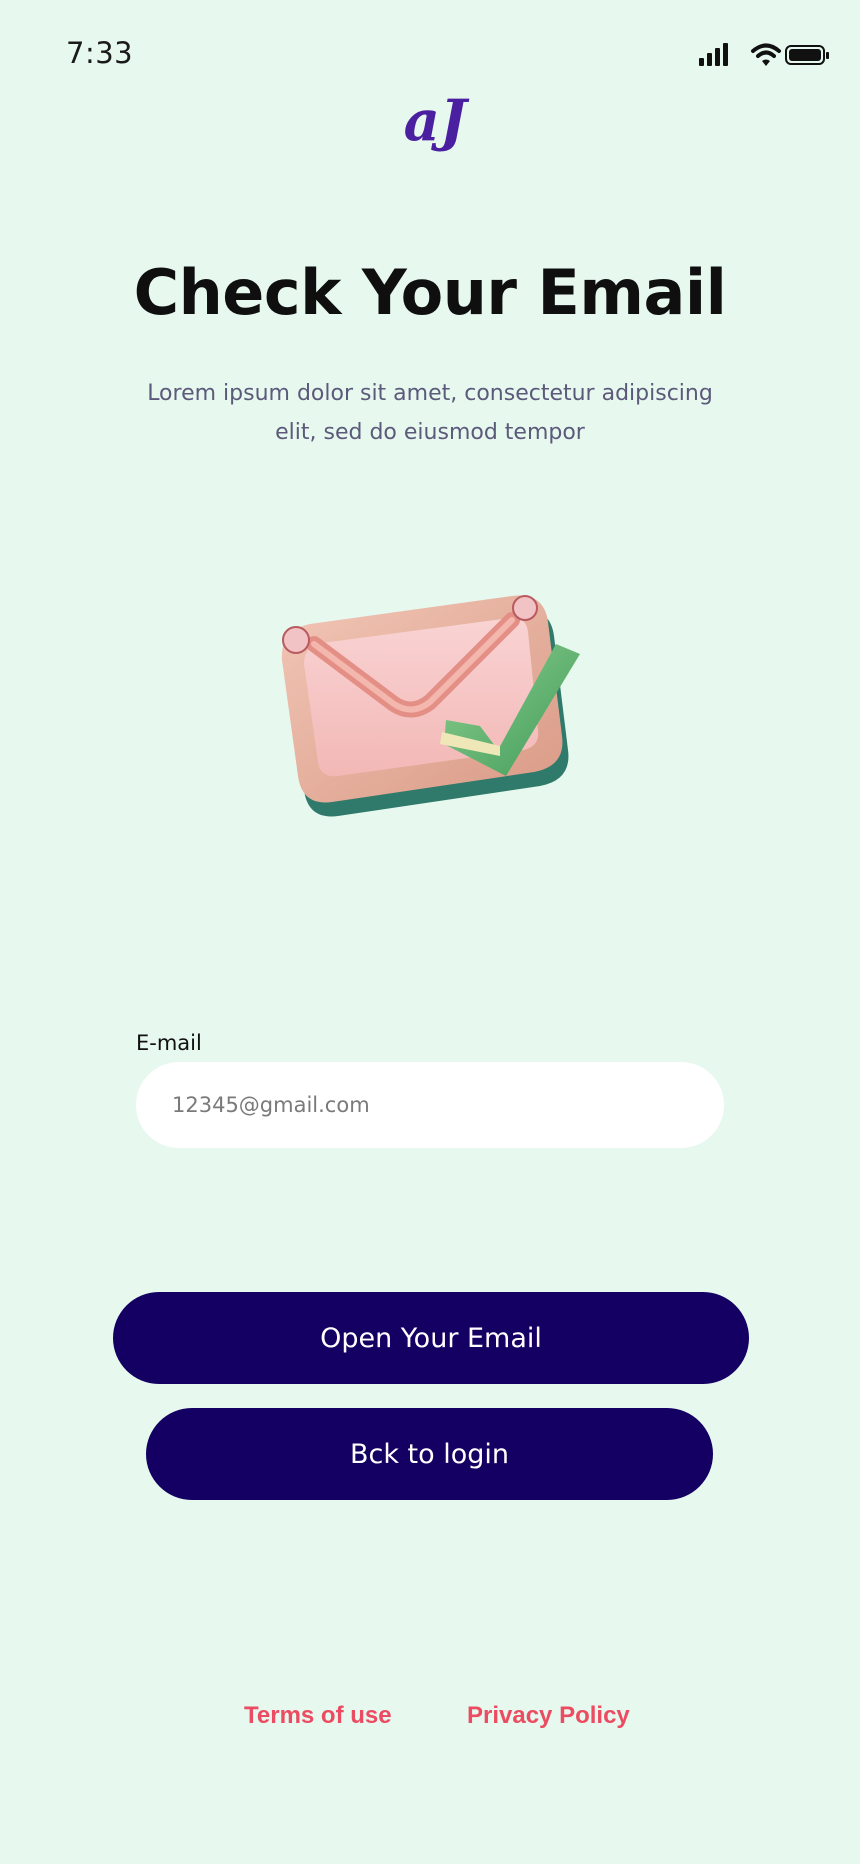 This screenshot has width=860, height=1864. I want to click on status-icons, so click(764, 54).